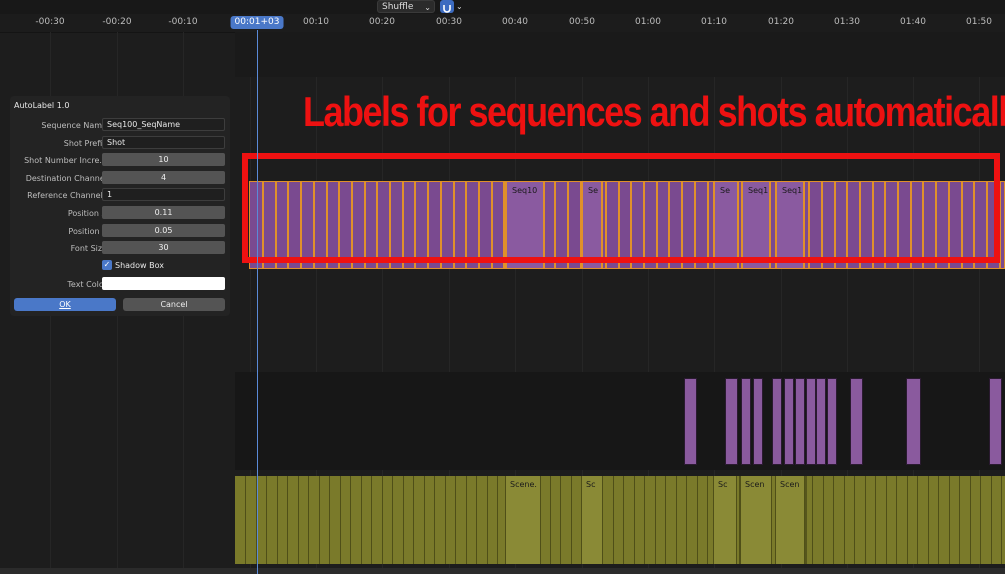  I want to click on text-field: 1, so click(163, 195).